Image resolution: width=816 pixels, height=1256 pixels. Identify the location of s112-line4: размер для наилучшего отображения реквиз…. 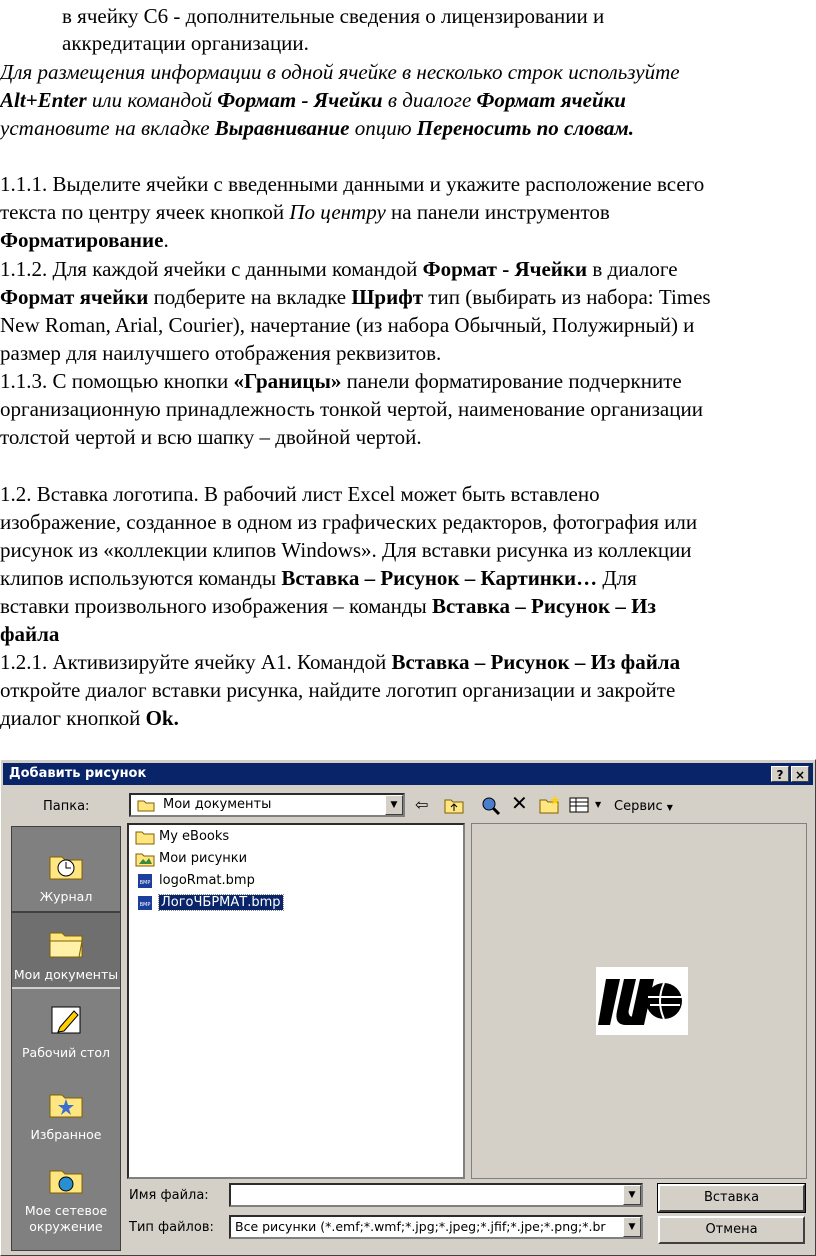
(221, 353).